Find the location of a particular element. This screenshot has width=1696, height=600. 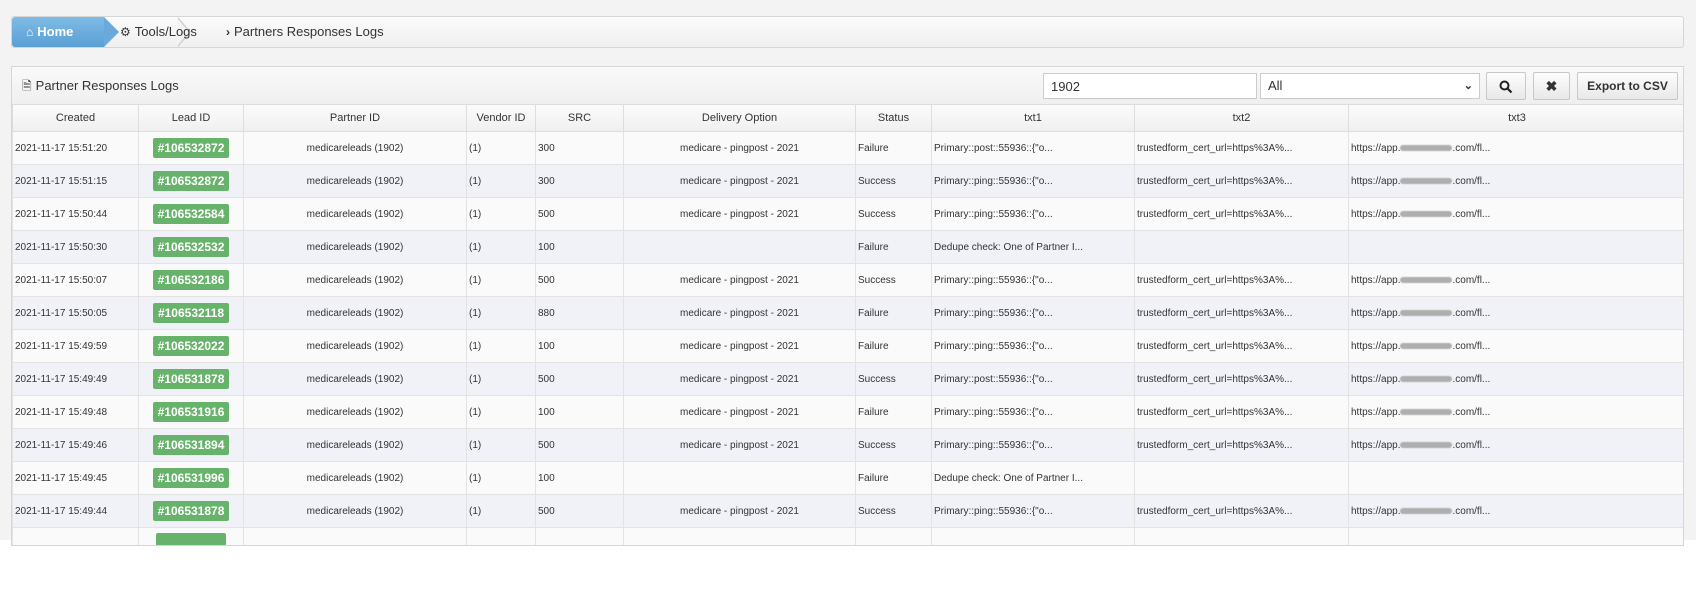

lead-id-cell is located at coordinates (191, 536).